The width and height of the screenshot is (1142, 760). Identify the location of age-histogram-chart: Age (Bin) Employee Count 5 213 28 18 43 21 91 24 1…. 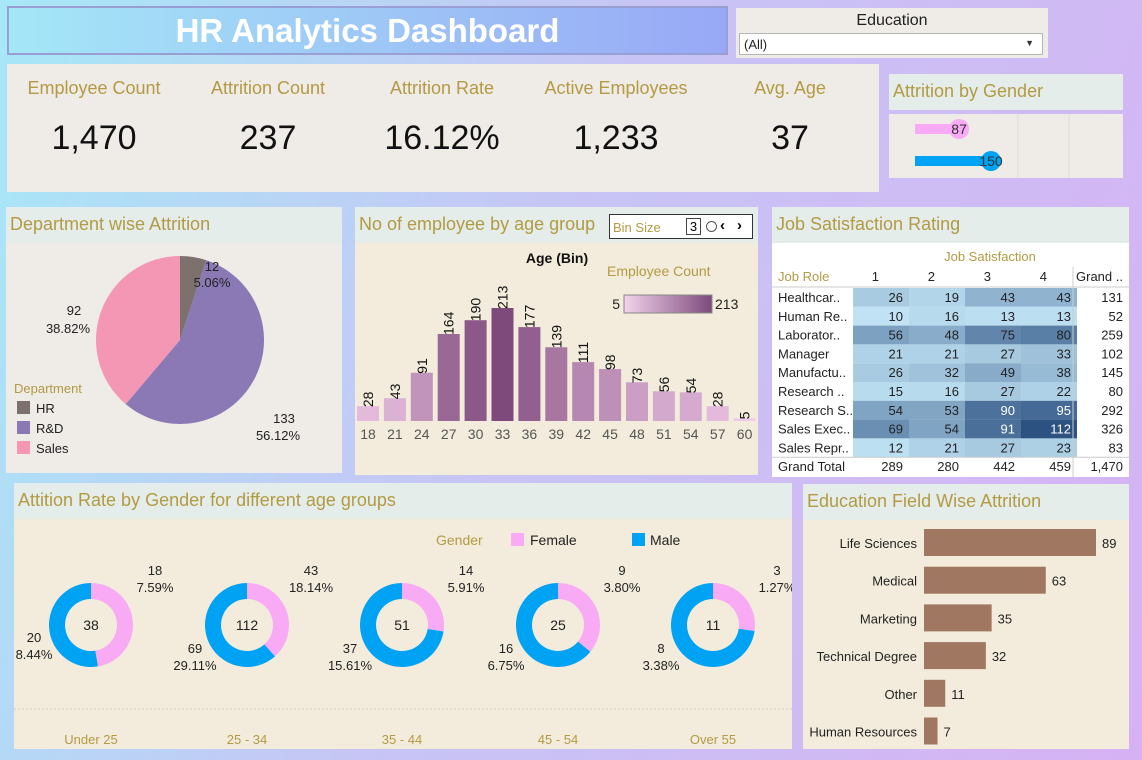
(556, 346).